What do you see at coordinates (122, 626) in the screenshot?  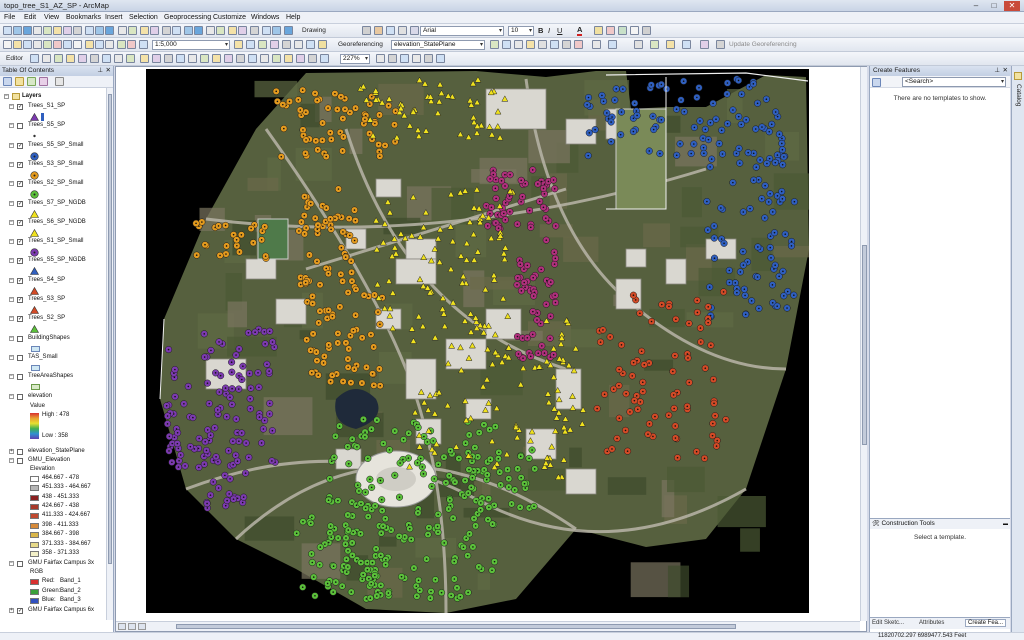 I see `data-view-button` at bounding box center [122, 626].